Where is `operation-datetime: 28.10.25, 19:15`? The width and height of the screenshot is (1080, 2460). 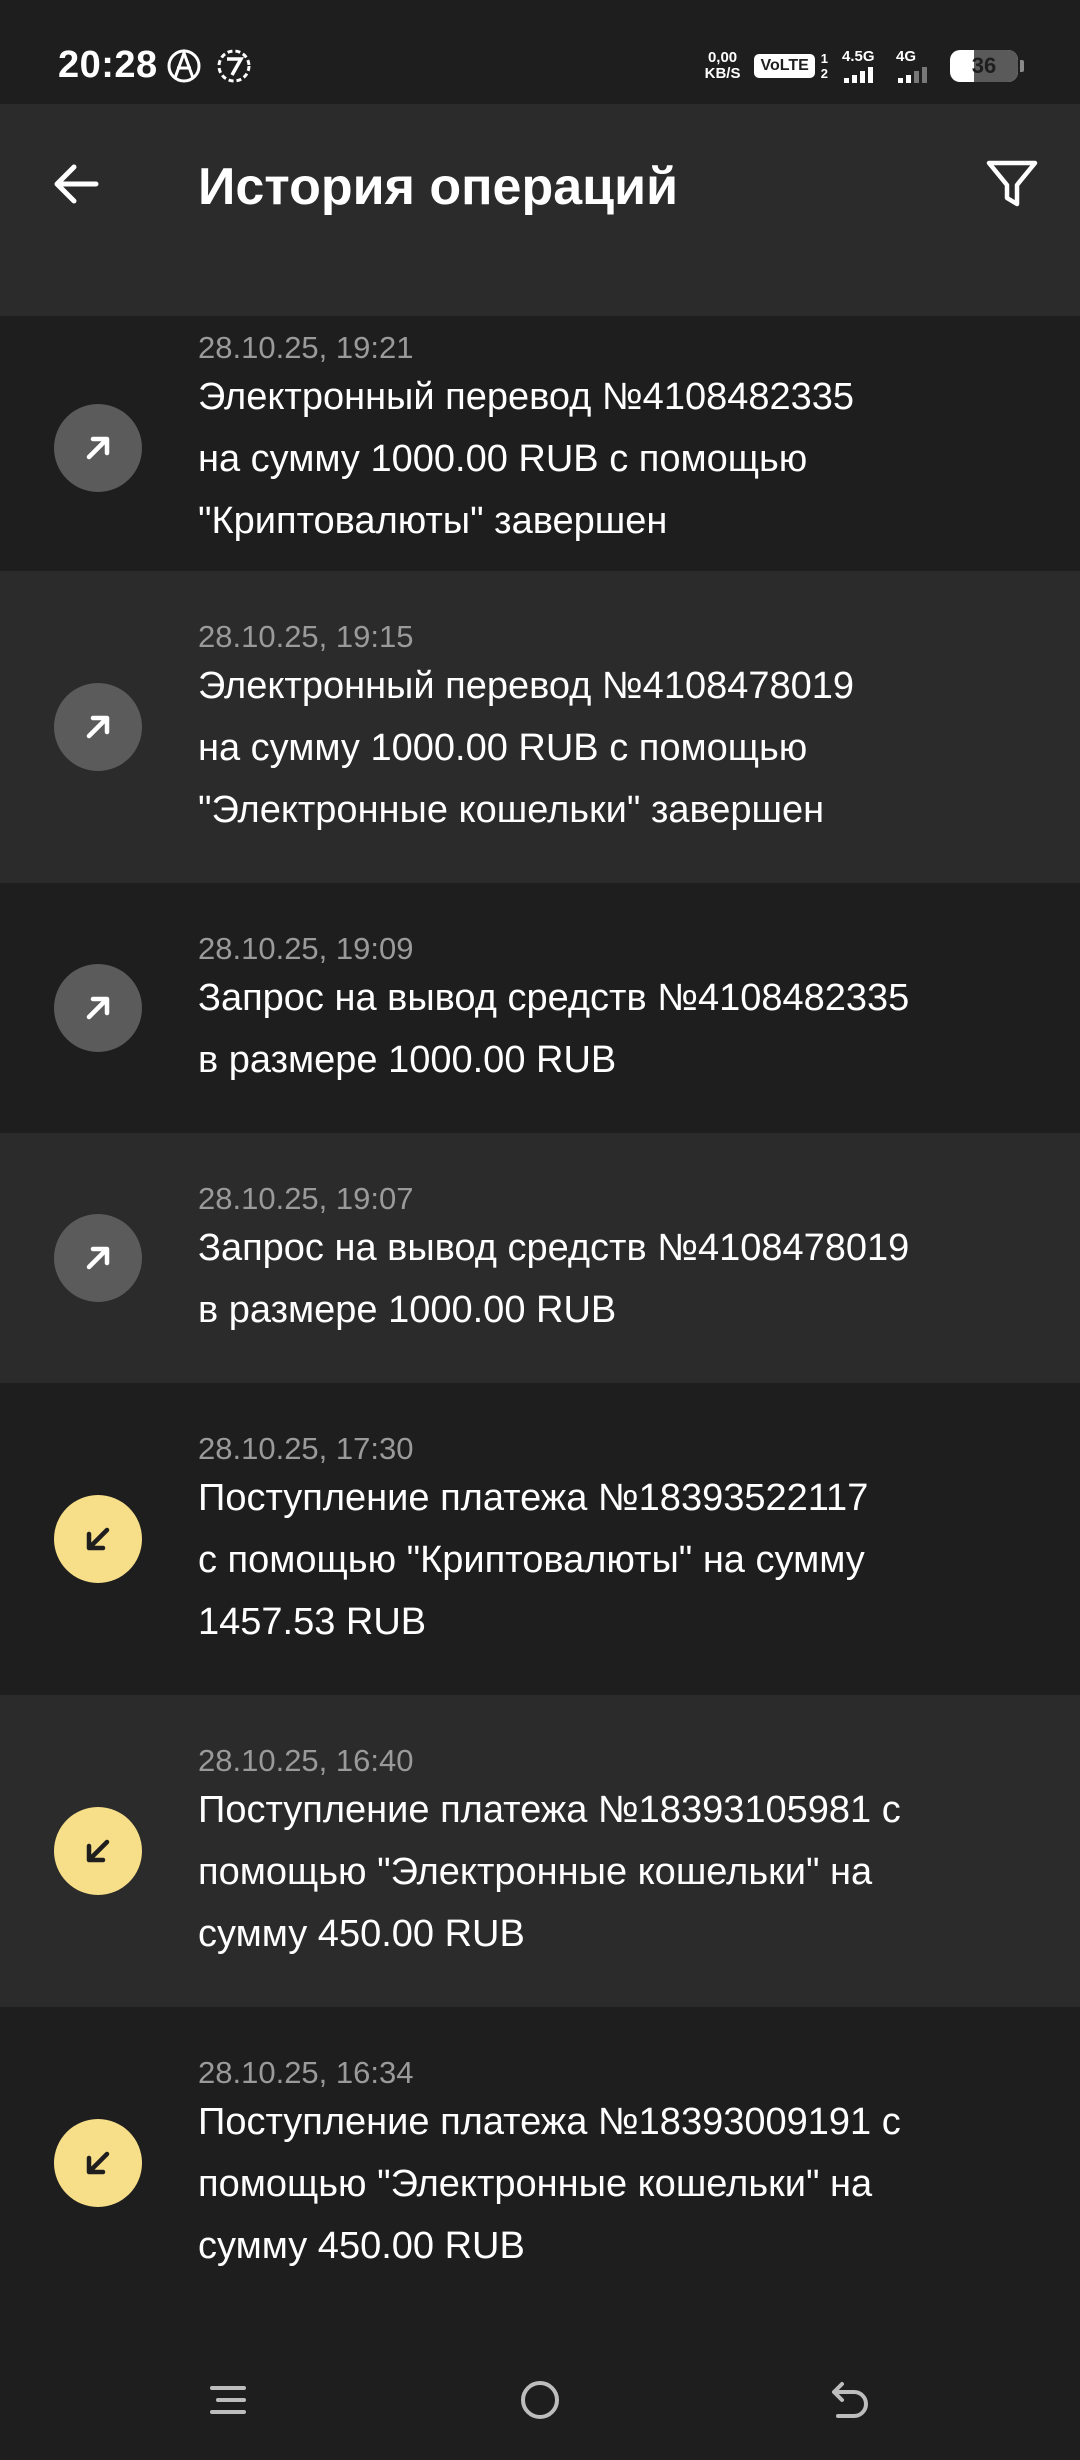 operation-datetime: 28.10.25, 19:15 is located at coordinates (306, 636).